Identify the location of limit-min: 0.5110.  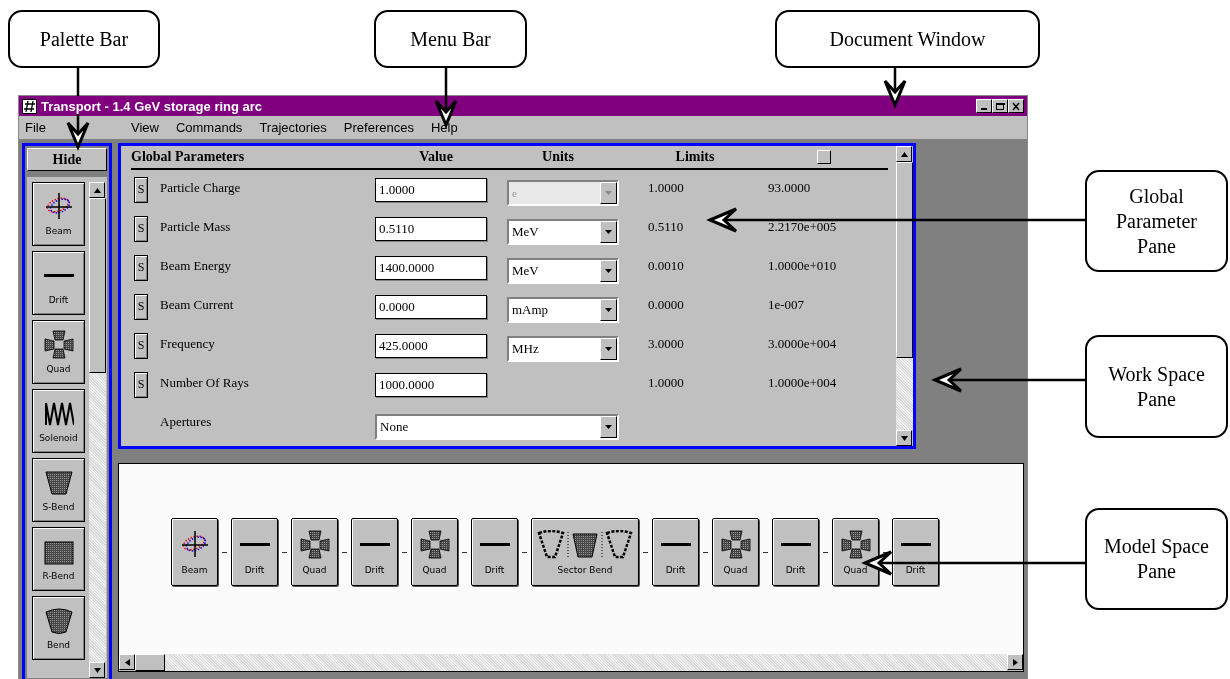
(666, 227).